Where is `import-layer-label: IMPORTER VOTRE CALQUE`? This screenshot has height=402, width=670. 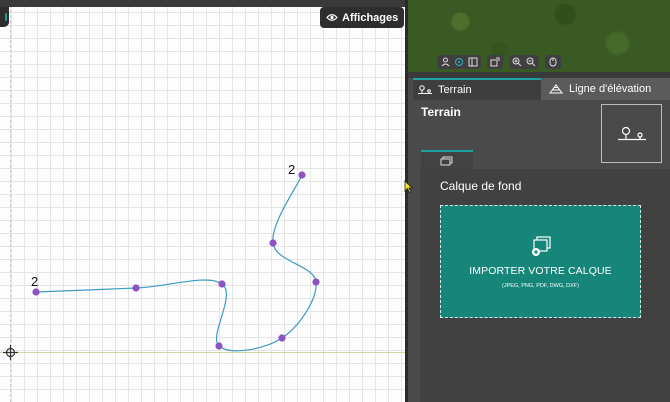
import-layer-label: IMPORTER VOTRE CALQUE is located at coordinates (540, 270).